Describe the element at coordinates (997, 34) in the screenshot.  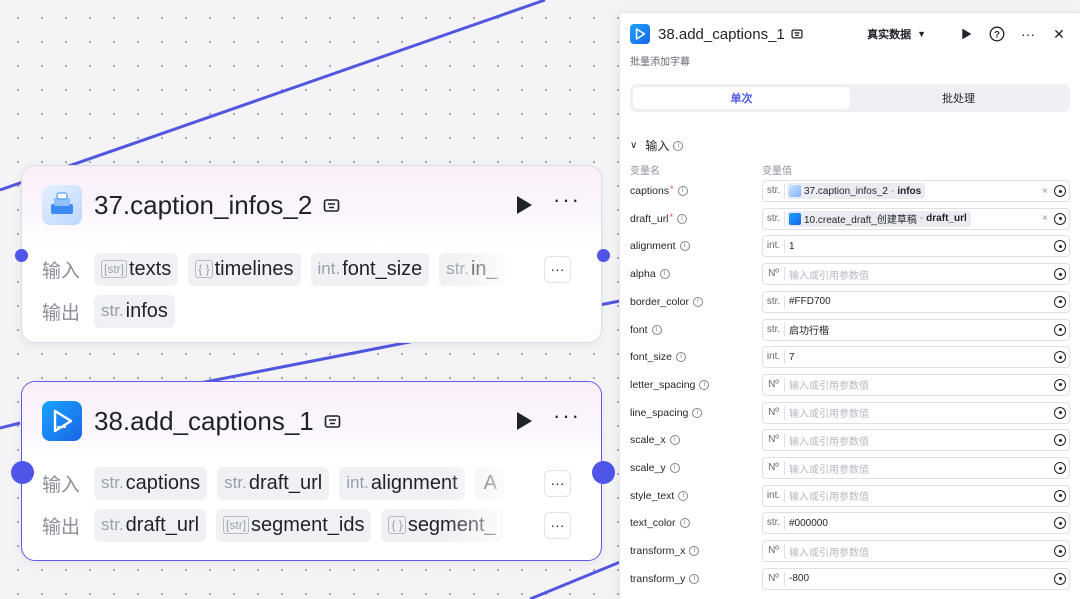
I see `help-icon: ?` at that location.